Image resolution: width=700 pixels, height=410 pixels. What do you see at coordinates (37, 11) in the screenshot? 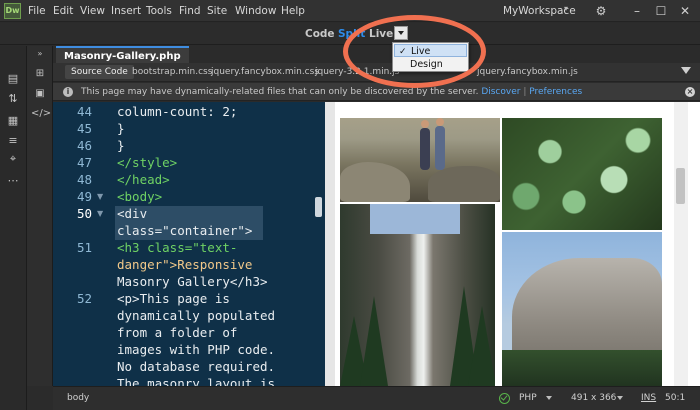
I see `menu-file: File` at bounding box center [37, 11].